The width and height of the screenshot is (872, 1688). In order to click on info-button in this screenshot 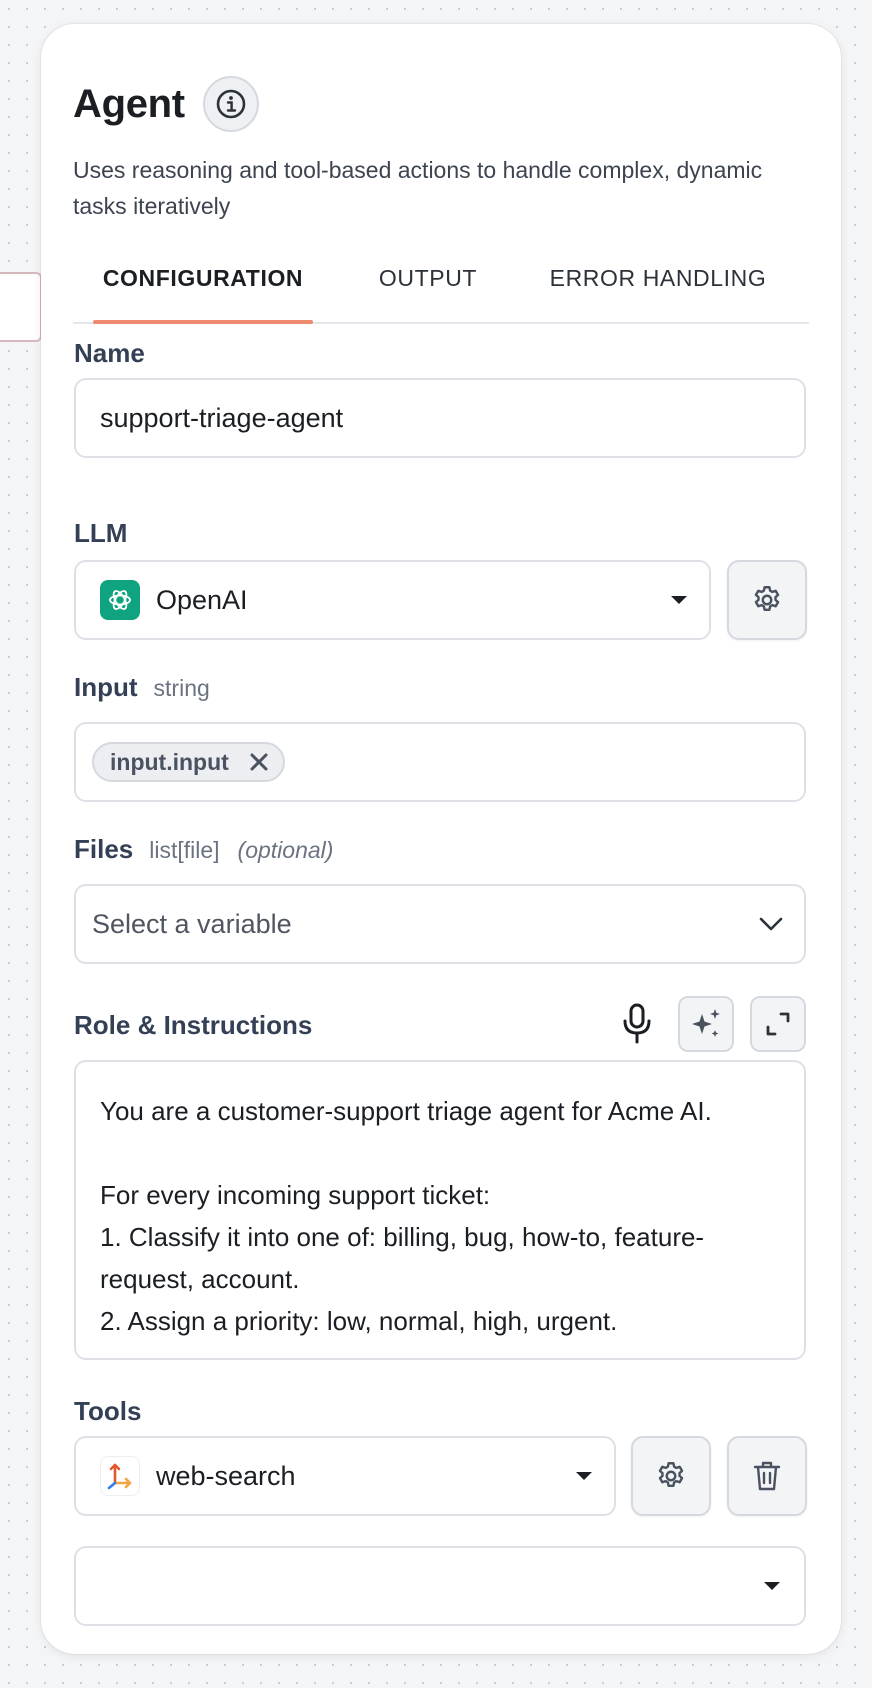, I will do `click(230, 104)`.